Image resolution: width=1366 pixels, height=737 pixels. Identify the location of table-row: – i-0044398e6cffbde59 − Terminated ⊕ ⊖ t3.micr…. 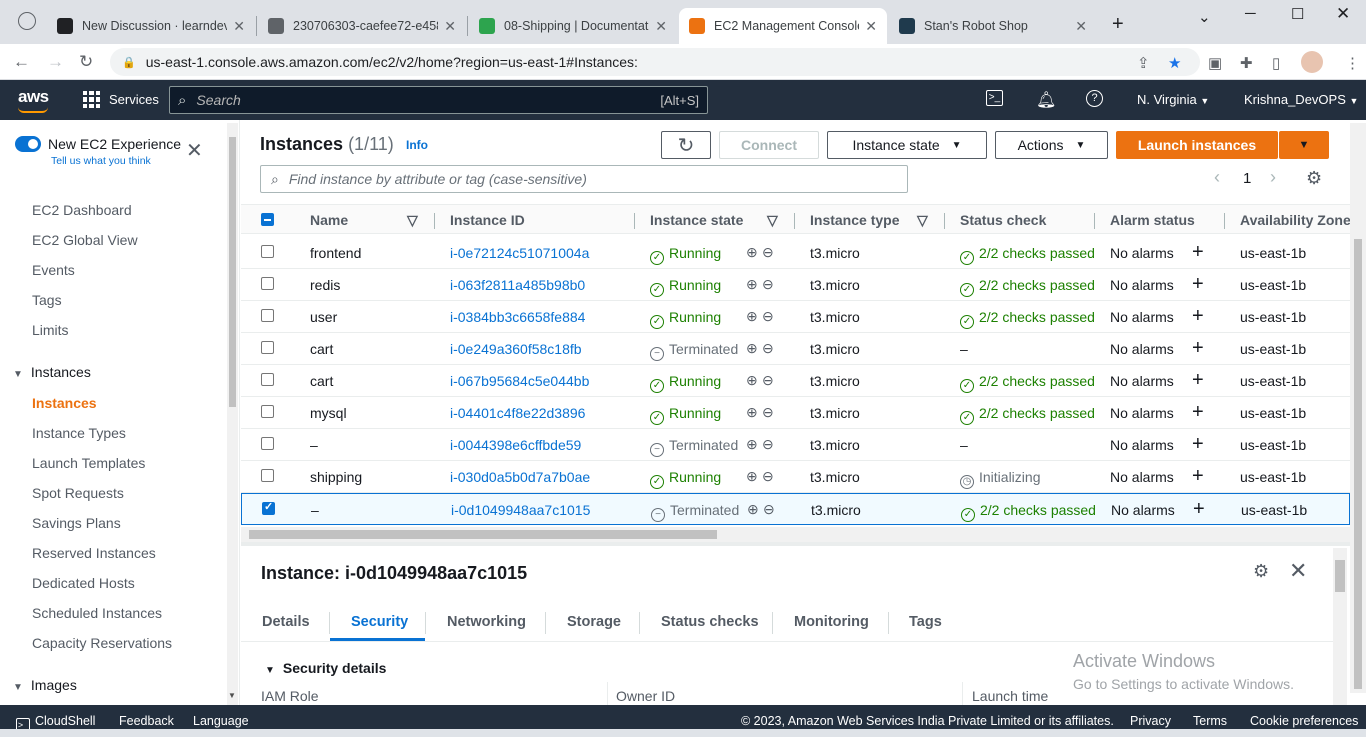
(795, 445).